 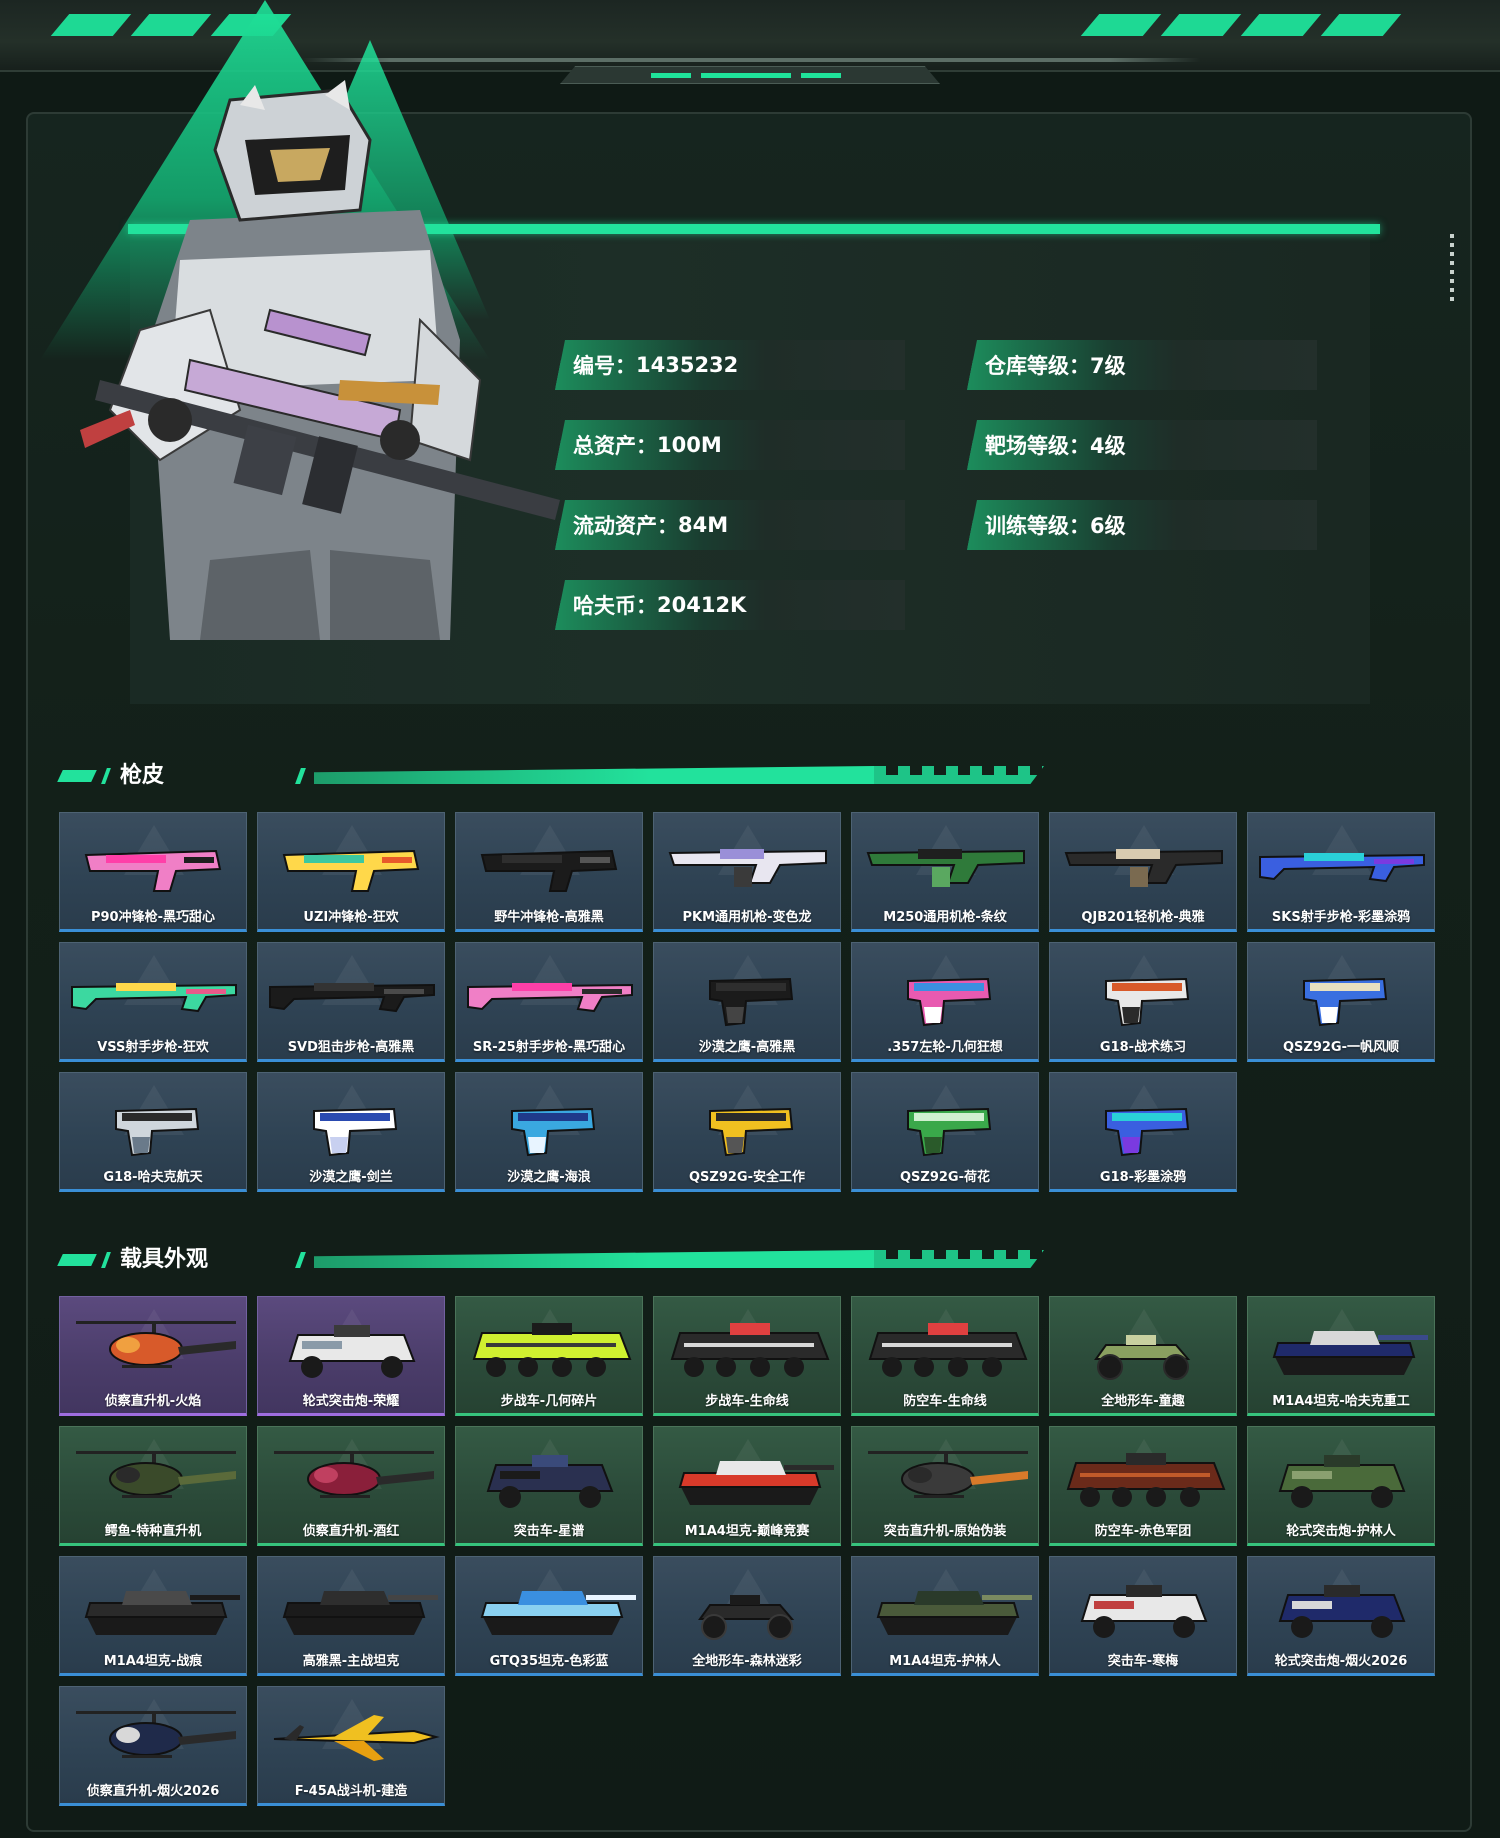 I want to click on vehicle-skin-card: 全地形车-童趣, so click(x=1143, y=1356).